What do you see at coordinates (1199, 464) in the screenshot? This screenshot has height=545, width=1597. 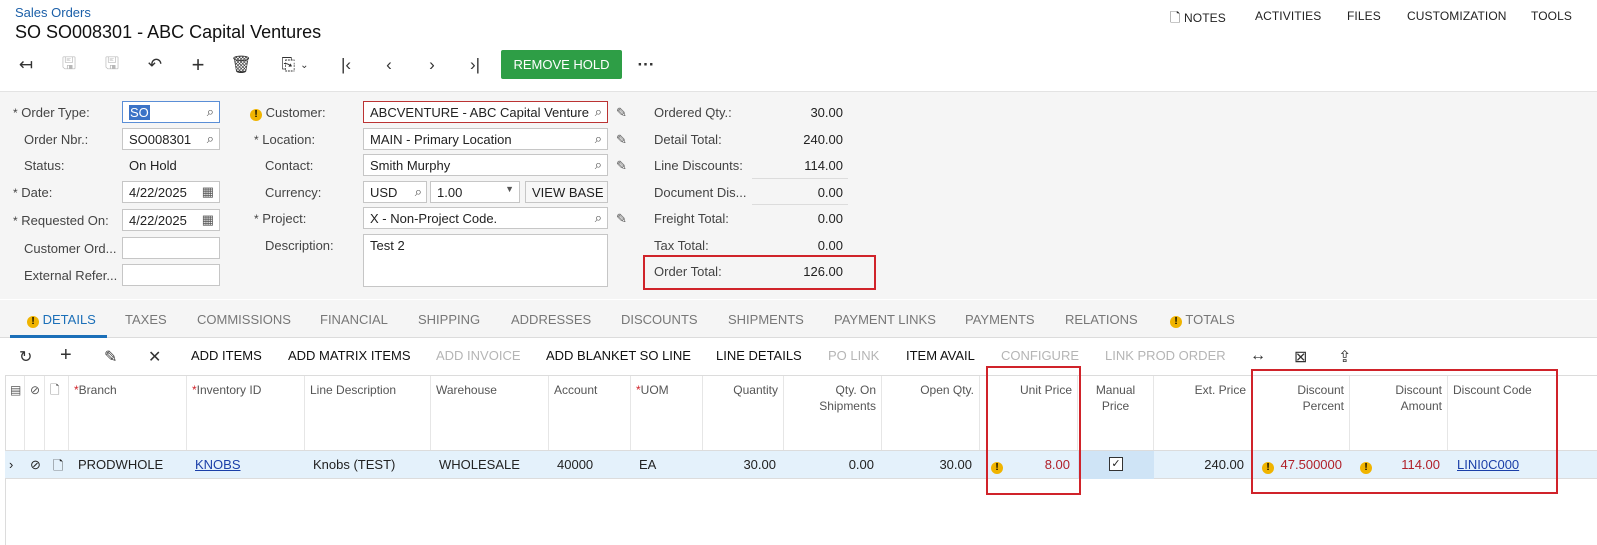 I see `cell-ext-price: 240.00` at bounding box center [1199, 464].